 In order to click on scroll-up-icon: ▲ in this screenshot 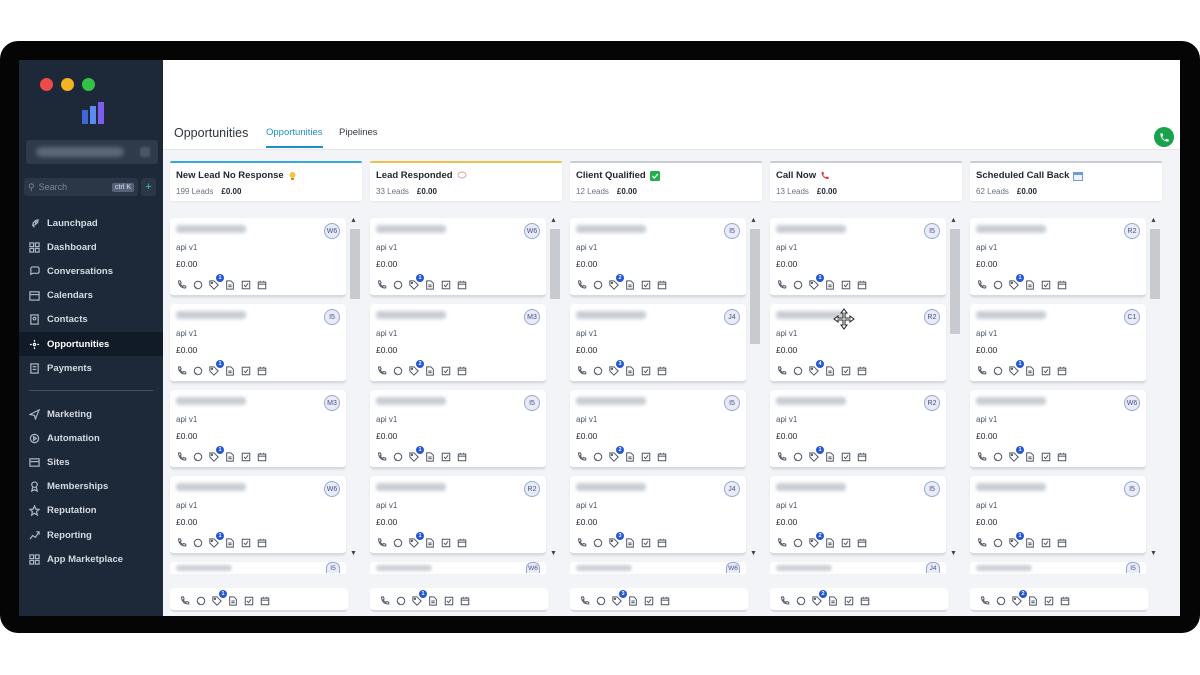, I will do `click(353, 220)`.